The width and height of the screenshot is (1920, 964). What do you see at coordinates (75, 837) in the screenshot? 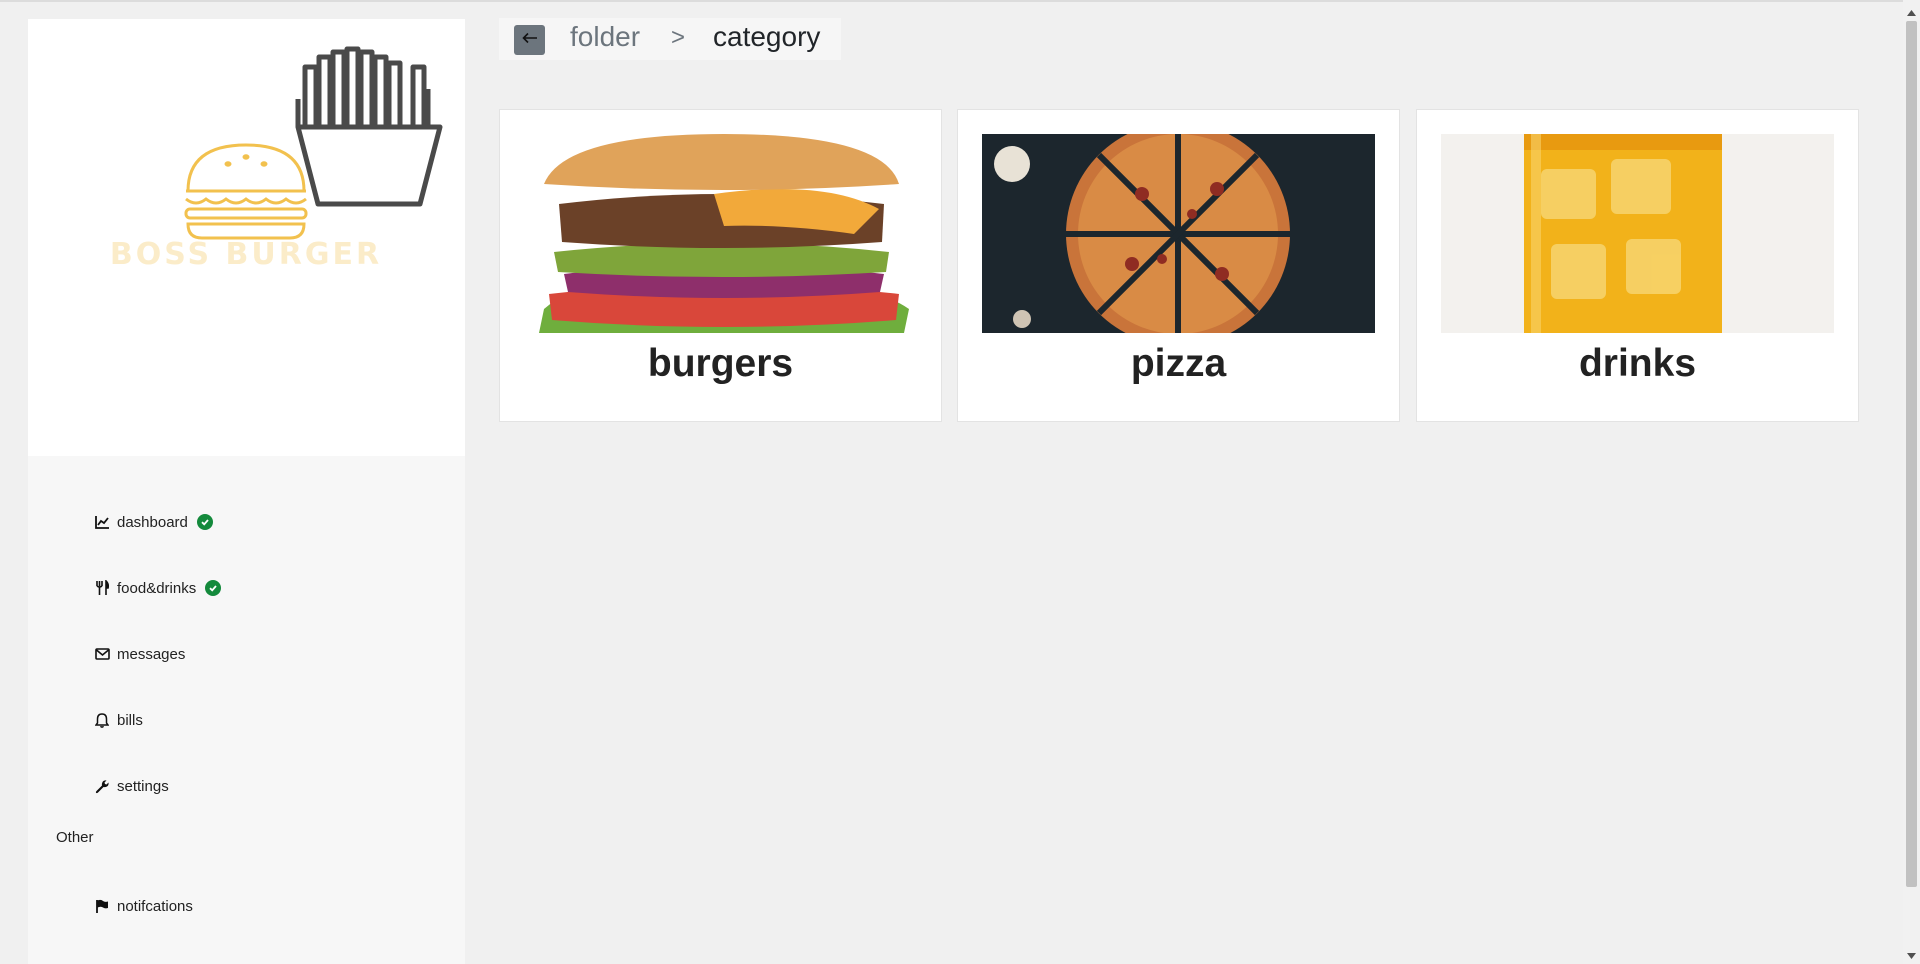
I see `sidebar-section-other: Other` at bounding box center [75, 837].